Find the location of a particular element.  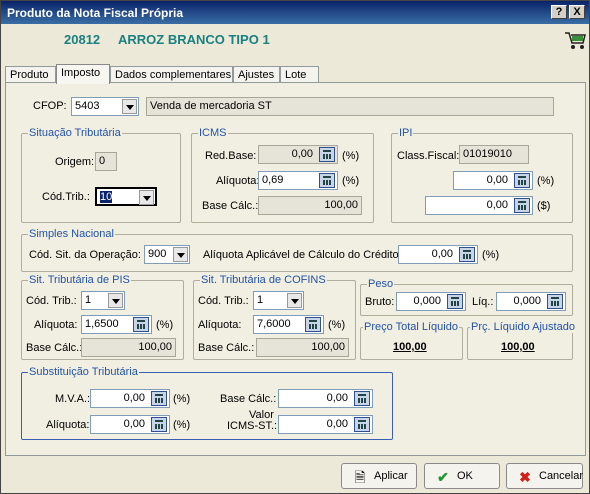

ok-label: OK is located at coordinates (465, 476).